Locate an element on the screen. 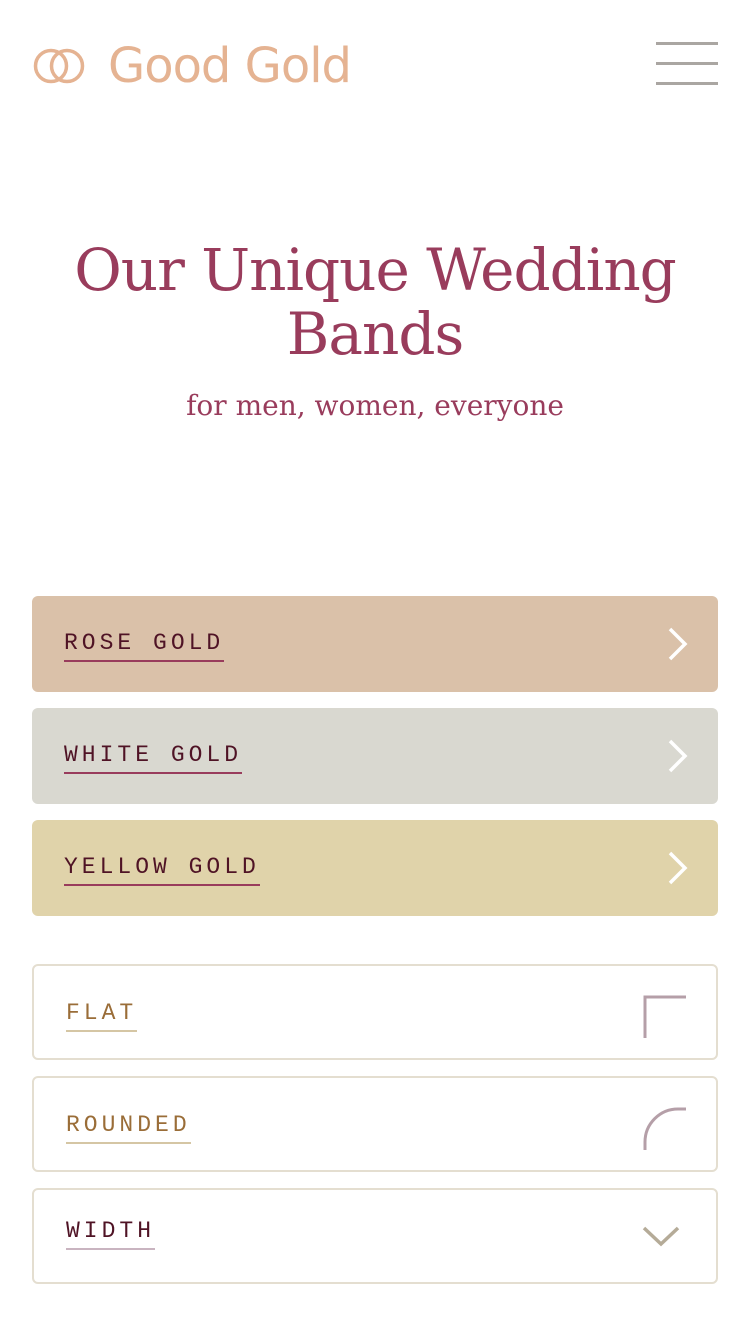  brand-name: Good Gold is located at coordinates (230, 66).